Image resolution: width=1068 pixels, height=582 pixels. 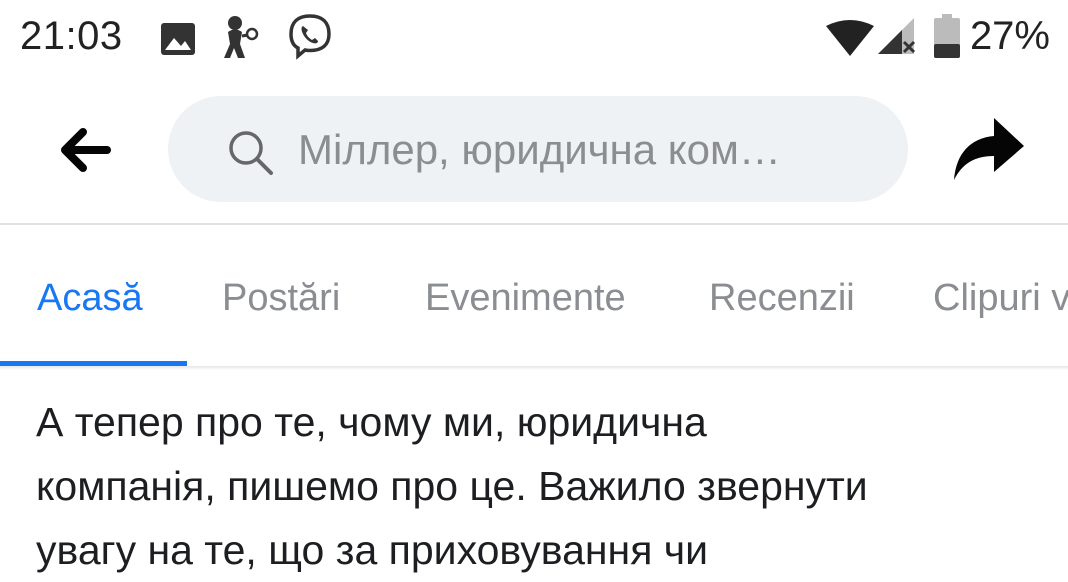 What do you see at coordinates (947, 38) in the screenshot?
I see `battery-icon` at bounding box center [947, 38].